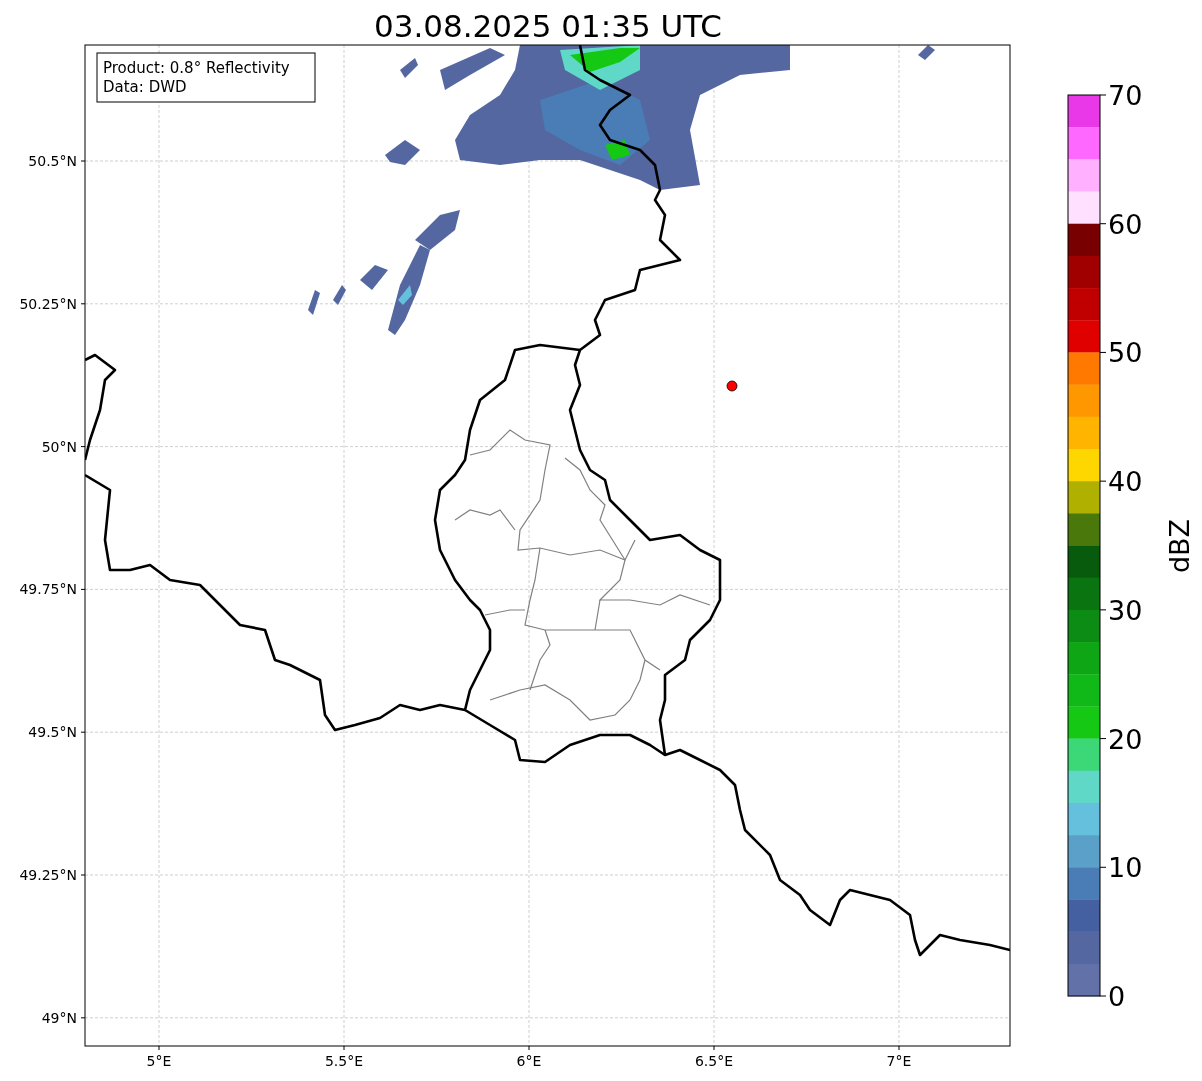  What do you see at coordinates (1125, 868) in the screenshot?
I see `colorbar-tick-label: 10` at bounding box center [1125, 868].